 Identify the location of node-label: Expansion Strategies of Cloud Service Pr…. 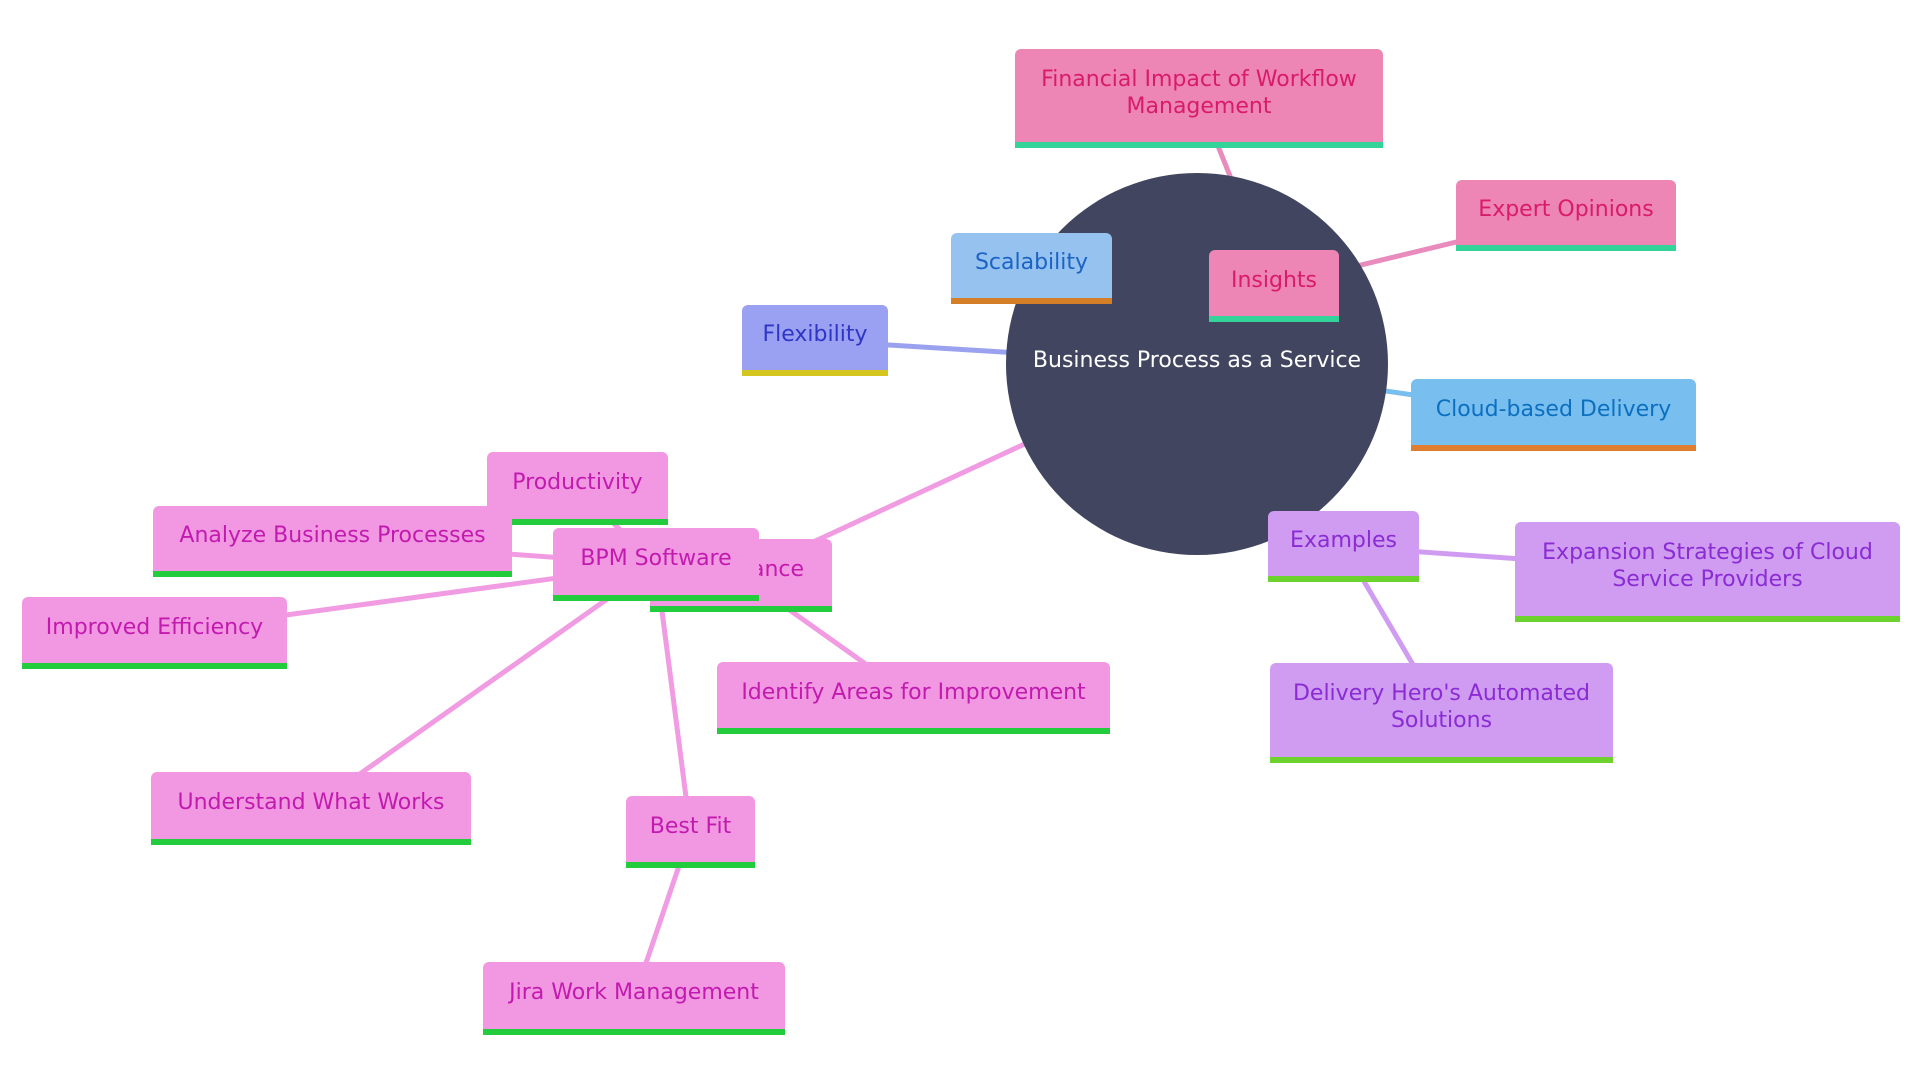
(1707, 566).